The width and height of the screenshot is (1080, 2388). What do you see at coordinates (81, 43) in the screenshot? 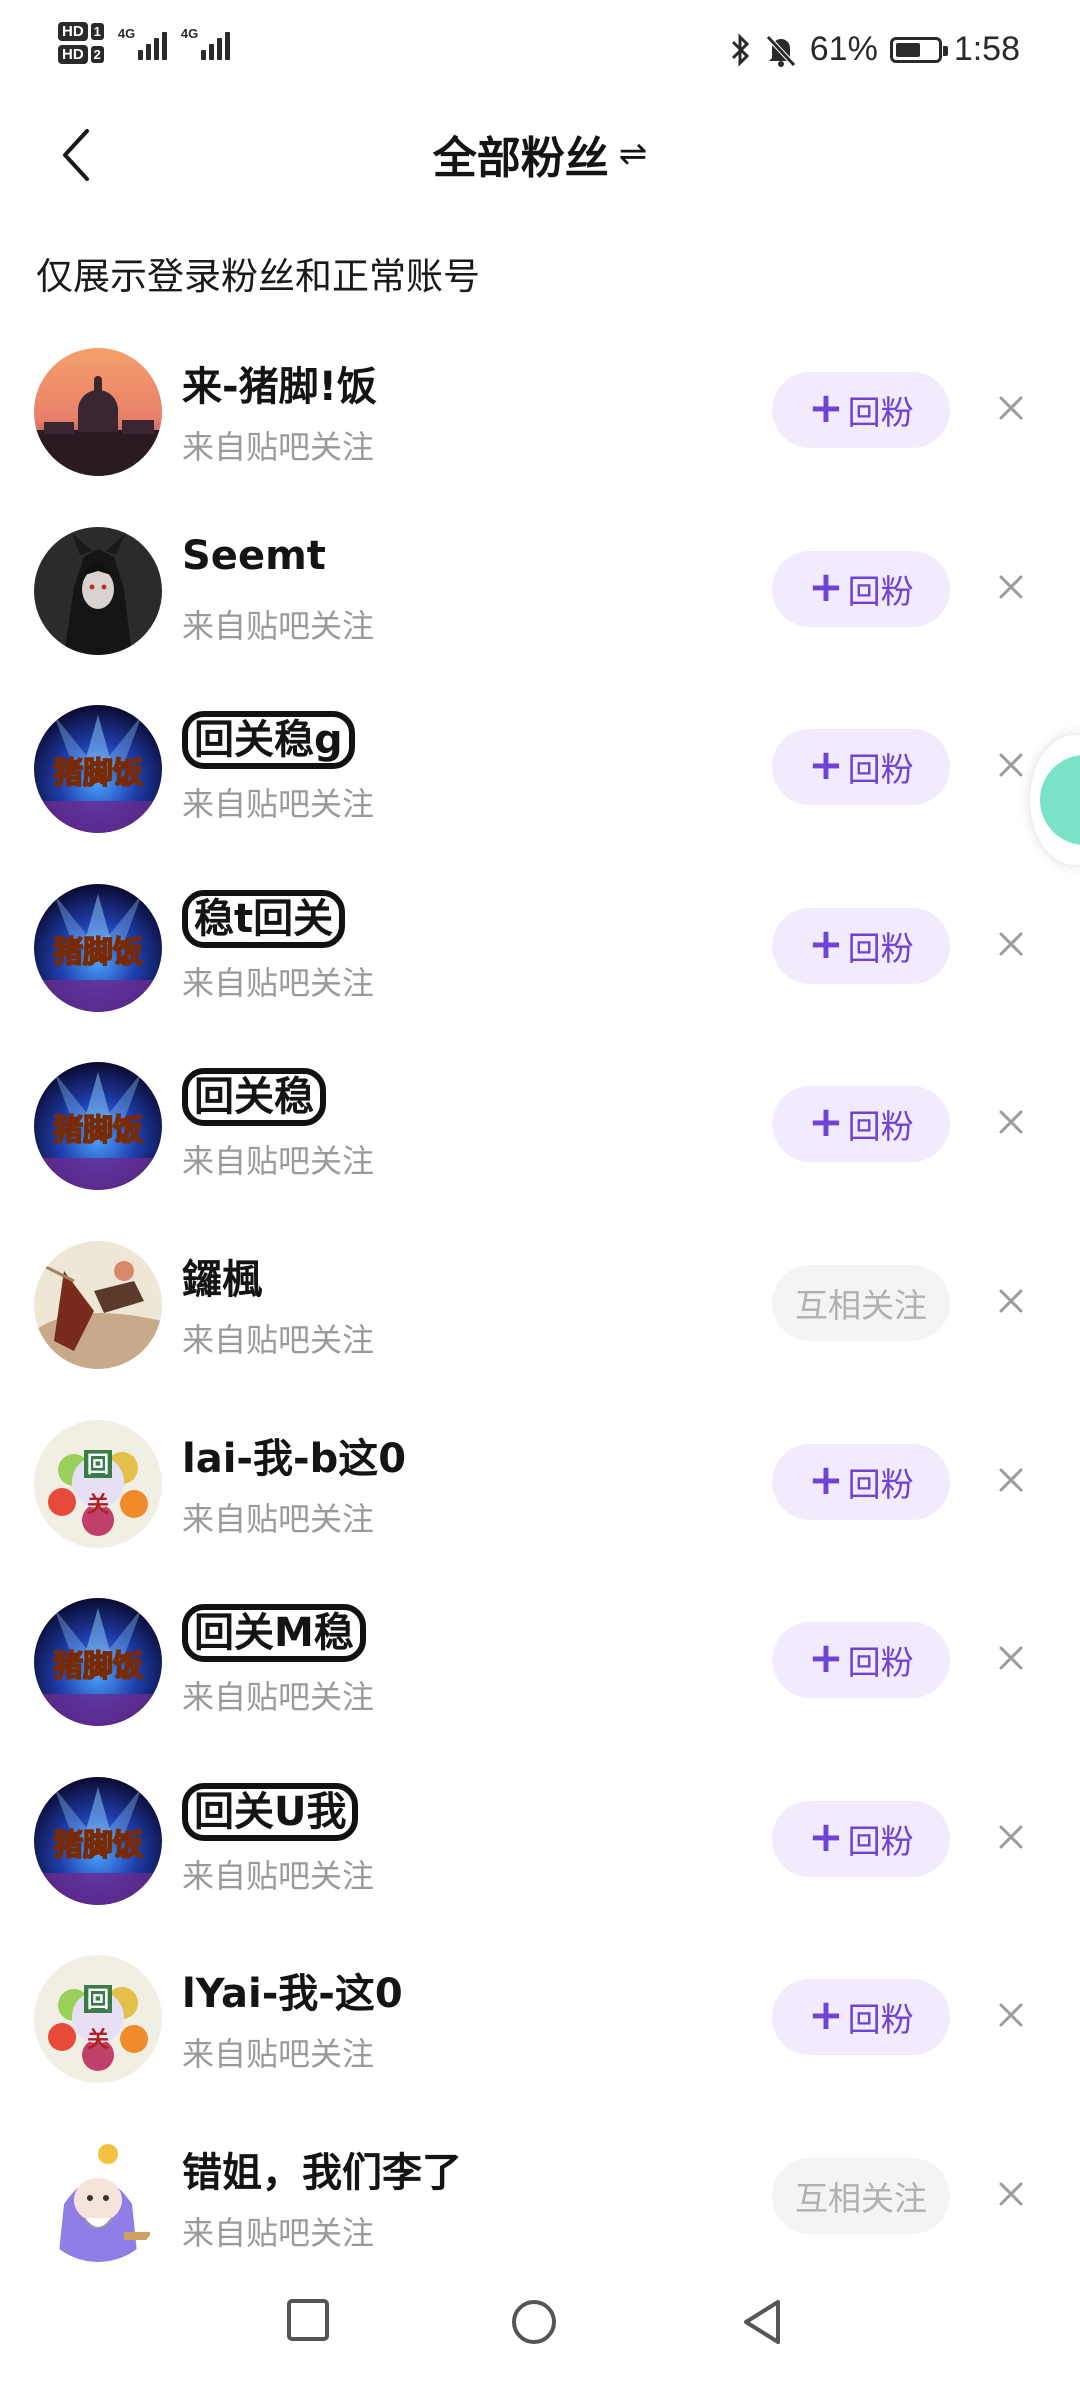
I see `hd-indicators: HD 1 HD 2` at bounding box center [81, 43].